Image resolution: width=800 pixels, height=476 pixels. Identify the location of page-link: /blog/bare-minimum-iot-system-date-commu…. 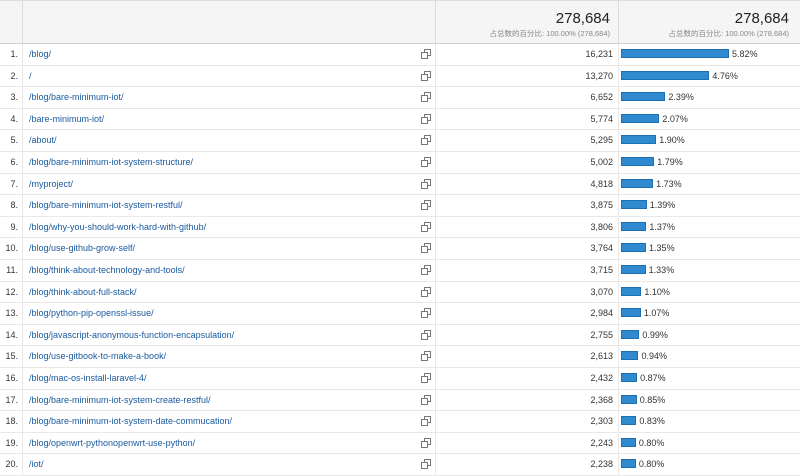
(130, 421).